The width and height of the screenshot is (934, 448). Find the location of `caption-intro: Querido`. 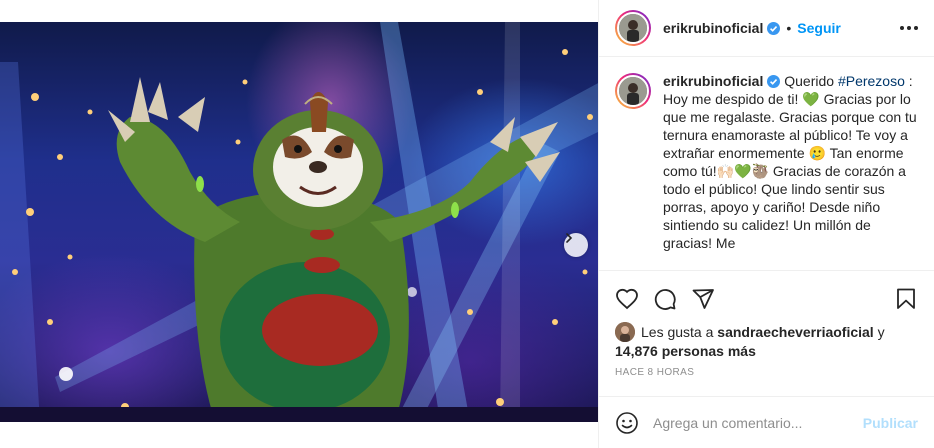

caption-intro: Querido is located at coordinates (809, 81).